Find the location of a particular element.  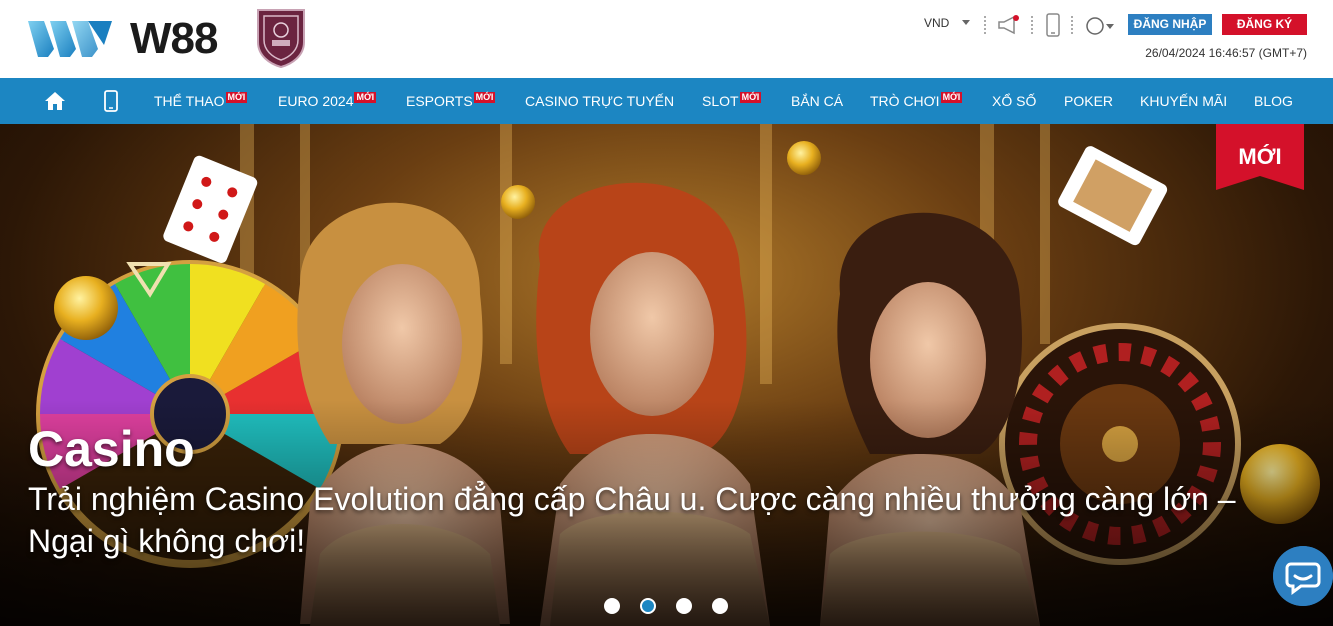

nav-item-poker: POKER is located at coordinates (1088, 101).